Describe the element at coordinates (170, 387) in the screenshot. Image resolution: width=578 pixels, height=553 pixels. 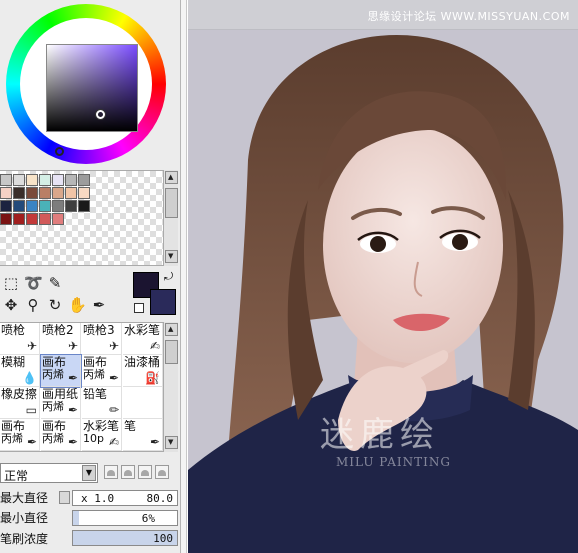
I see `brush-scrollbar: ▲ ▼` at that location.